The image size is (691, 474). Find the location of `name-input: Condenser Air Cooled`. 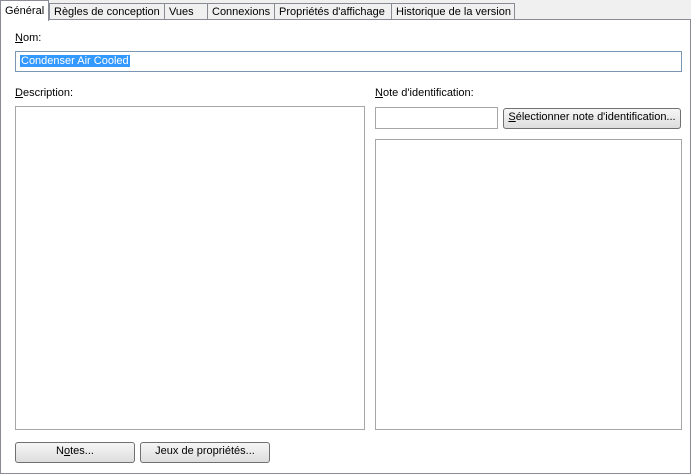

name-input: Condenser Air Cooled is located at coordinates (348, 61).